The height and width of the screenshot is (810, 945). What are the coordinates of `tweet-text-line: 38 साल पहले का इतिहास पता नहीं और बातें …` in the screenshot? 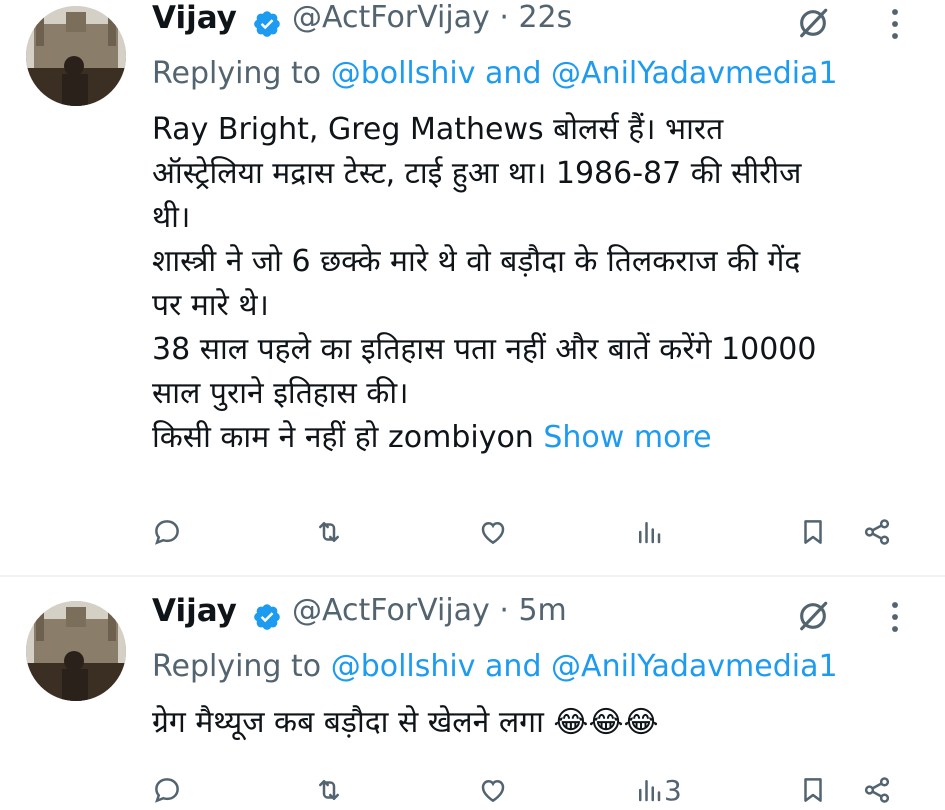 It's located at (484, 349).